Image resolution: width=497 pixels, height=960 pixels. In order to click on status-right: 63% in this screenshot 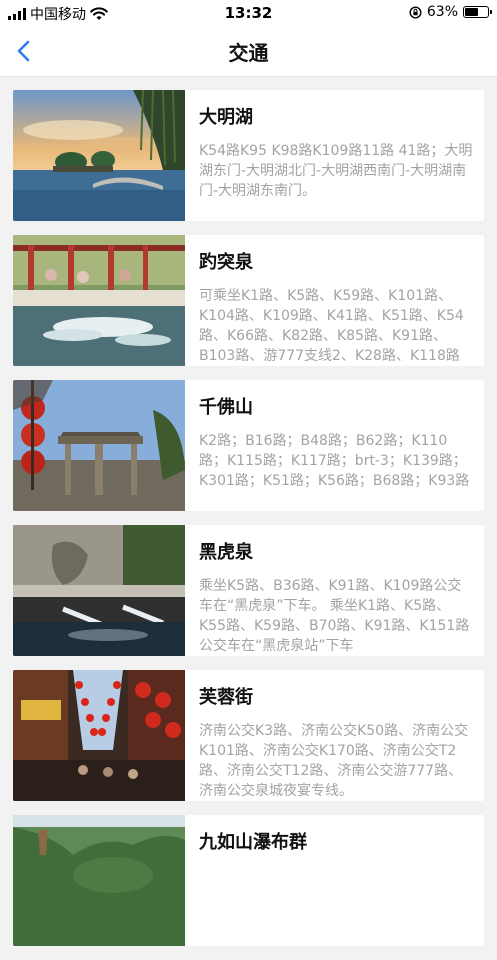, I will do `click(450, 12)`.